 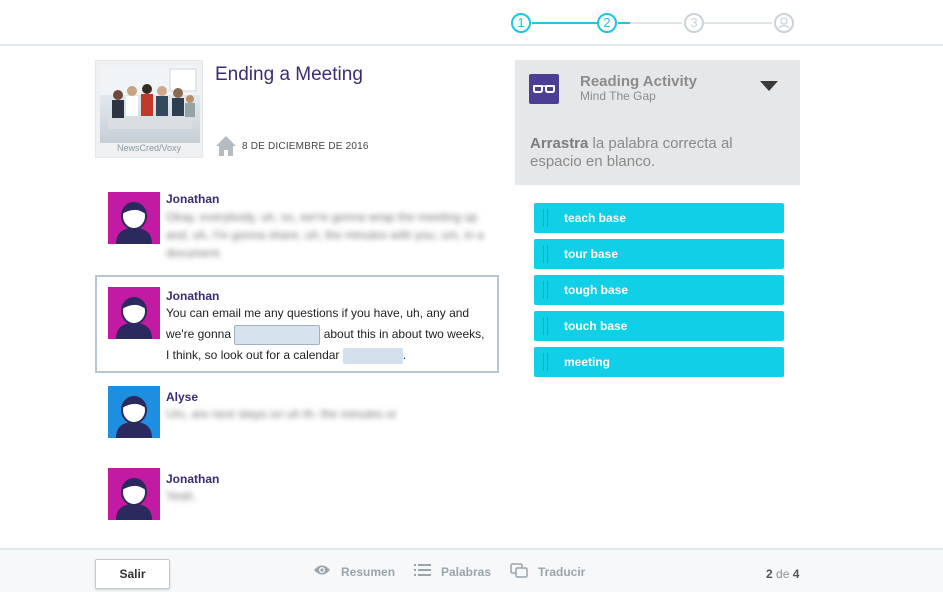 I want to click on message-text: Yeah., so click(x=181, y=496).